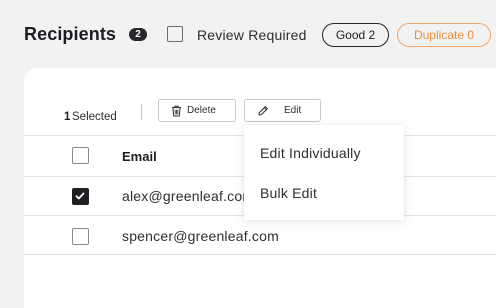 This screenshot has width=496, height=308. Describe the element at coordinates (80, 155) in the screenshot. I see `select-all-checkbox` at that location.